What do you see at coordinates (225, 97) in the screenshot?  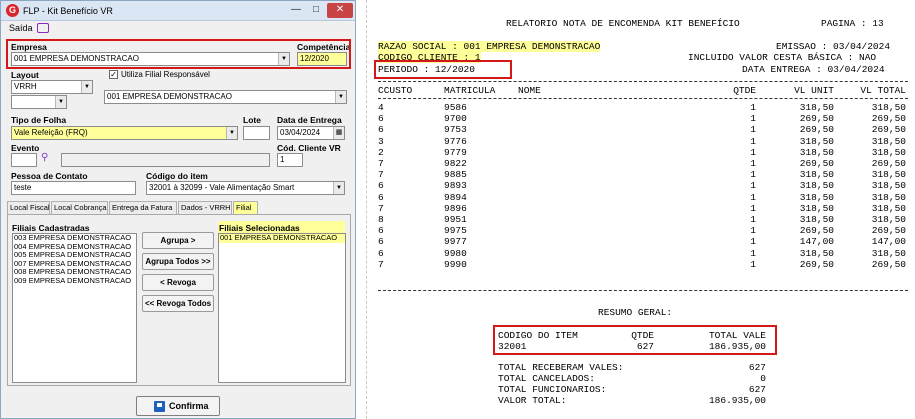 I see `filial-responsavel-select: 001 EMPRESA DEMONSTRACAO ▼` at bounding box center [225, 97].